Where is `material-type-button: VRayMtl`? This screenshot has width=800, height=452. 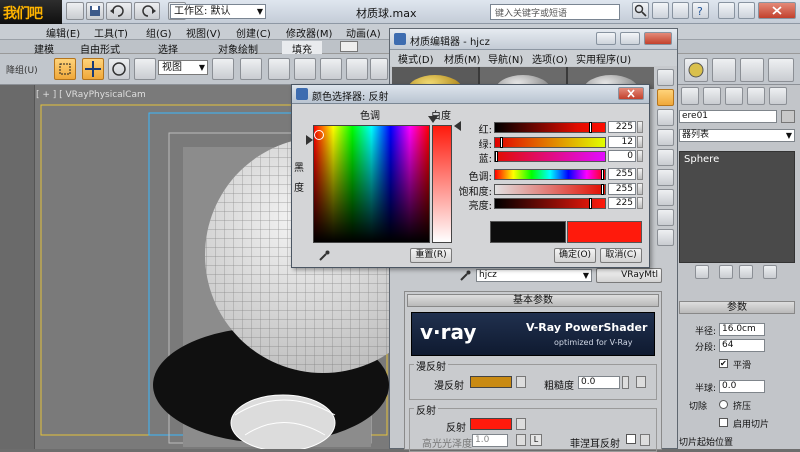 material-type-button: VRayMtl is located at coordinates (629, 275).